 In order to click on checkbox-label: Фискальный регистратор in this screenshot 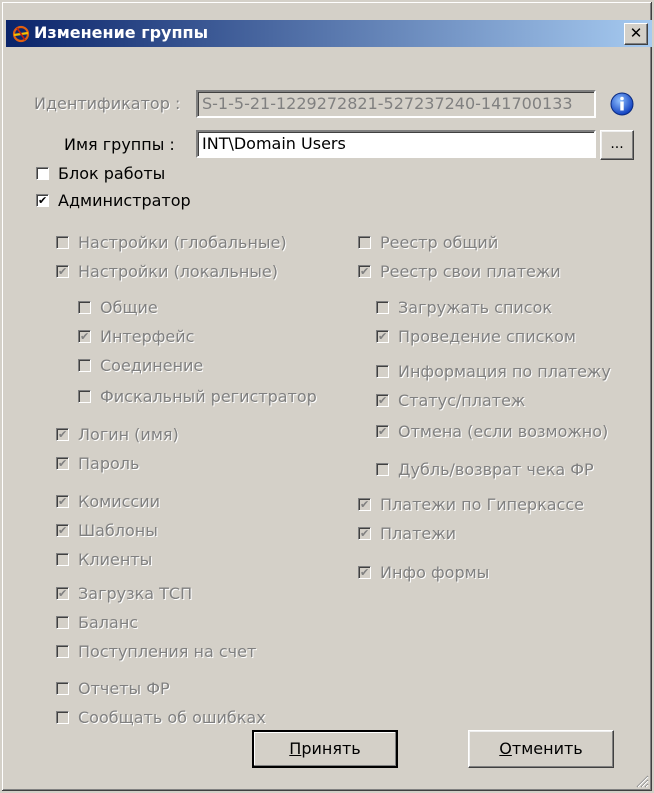, I will do `click(208, 396)`.